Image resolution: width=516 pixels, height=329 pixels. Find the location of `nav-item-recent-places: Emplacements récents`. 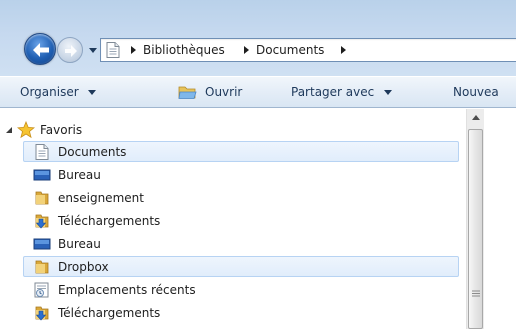

nav-item-recent-places: Emplacements récents is located at coordinates (241, 289).